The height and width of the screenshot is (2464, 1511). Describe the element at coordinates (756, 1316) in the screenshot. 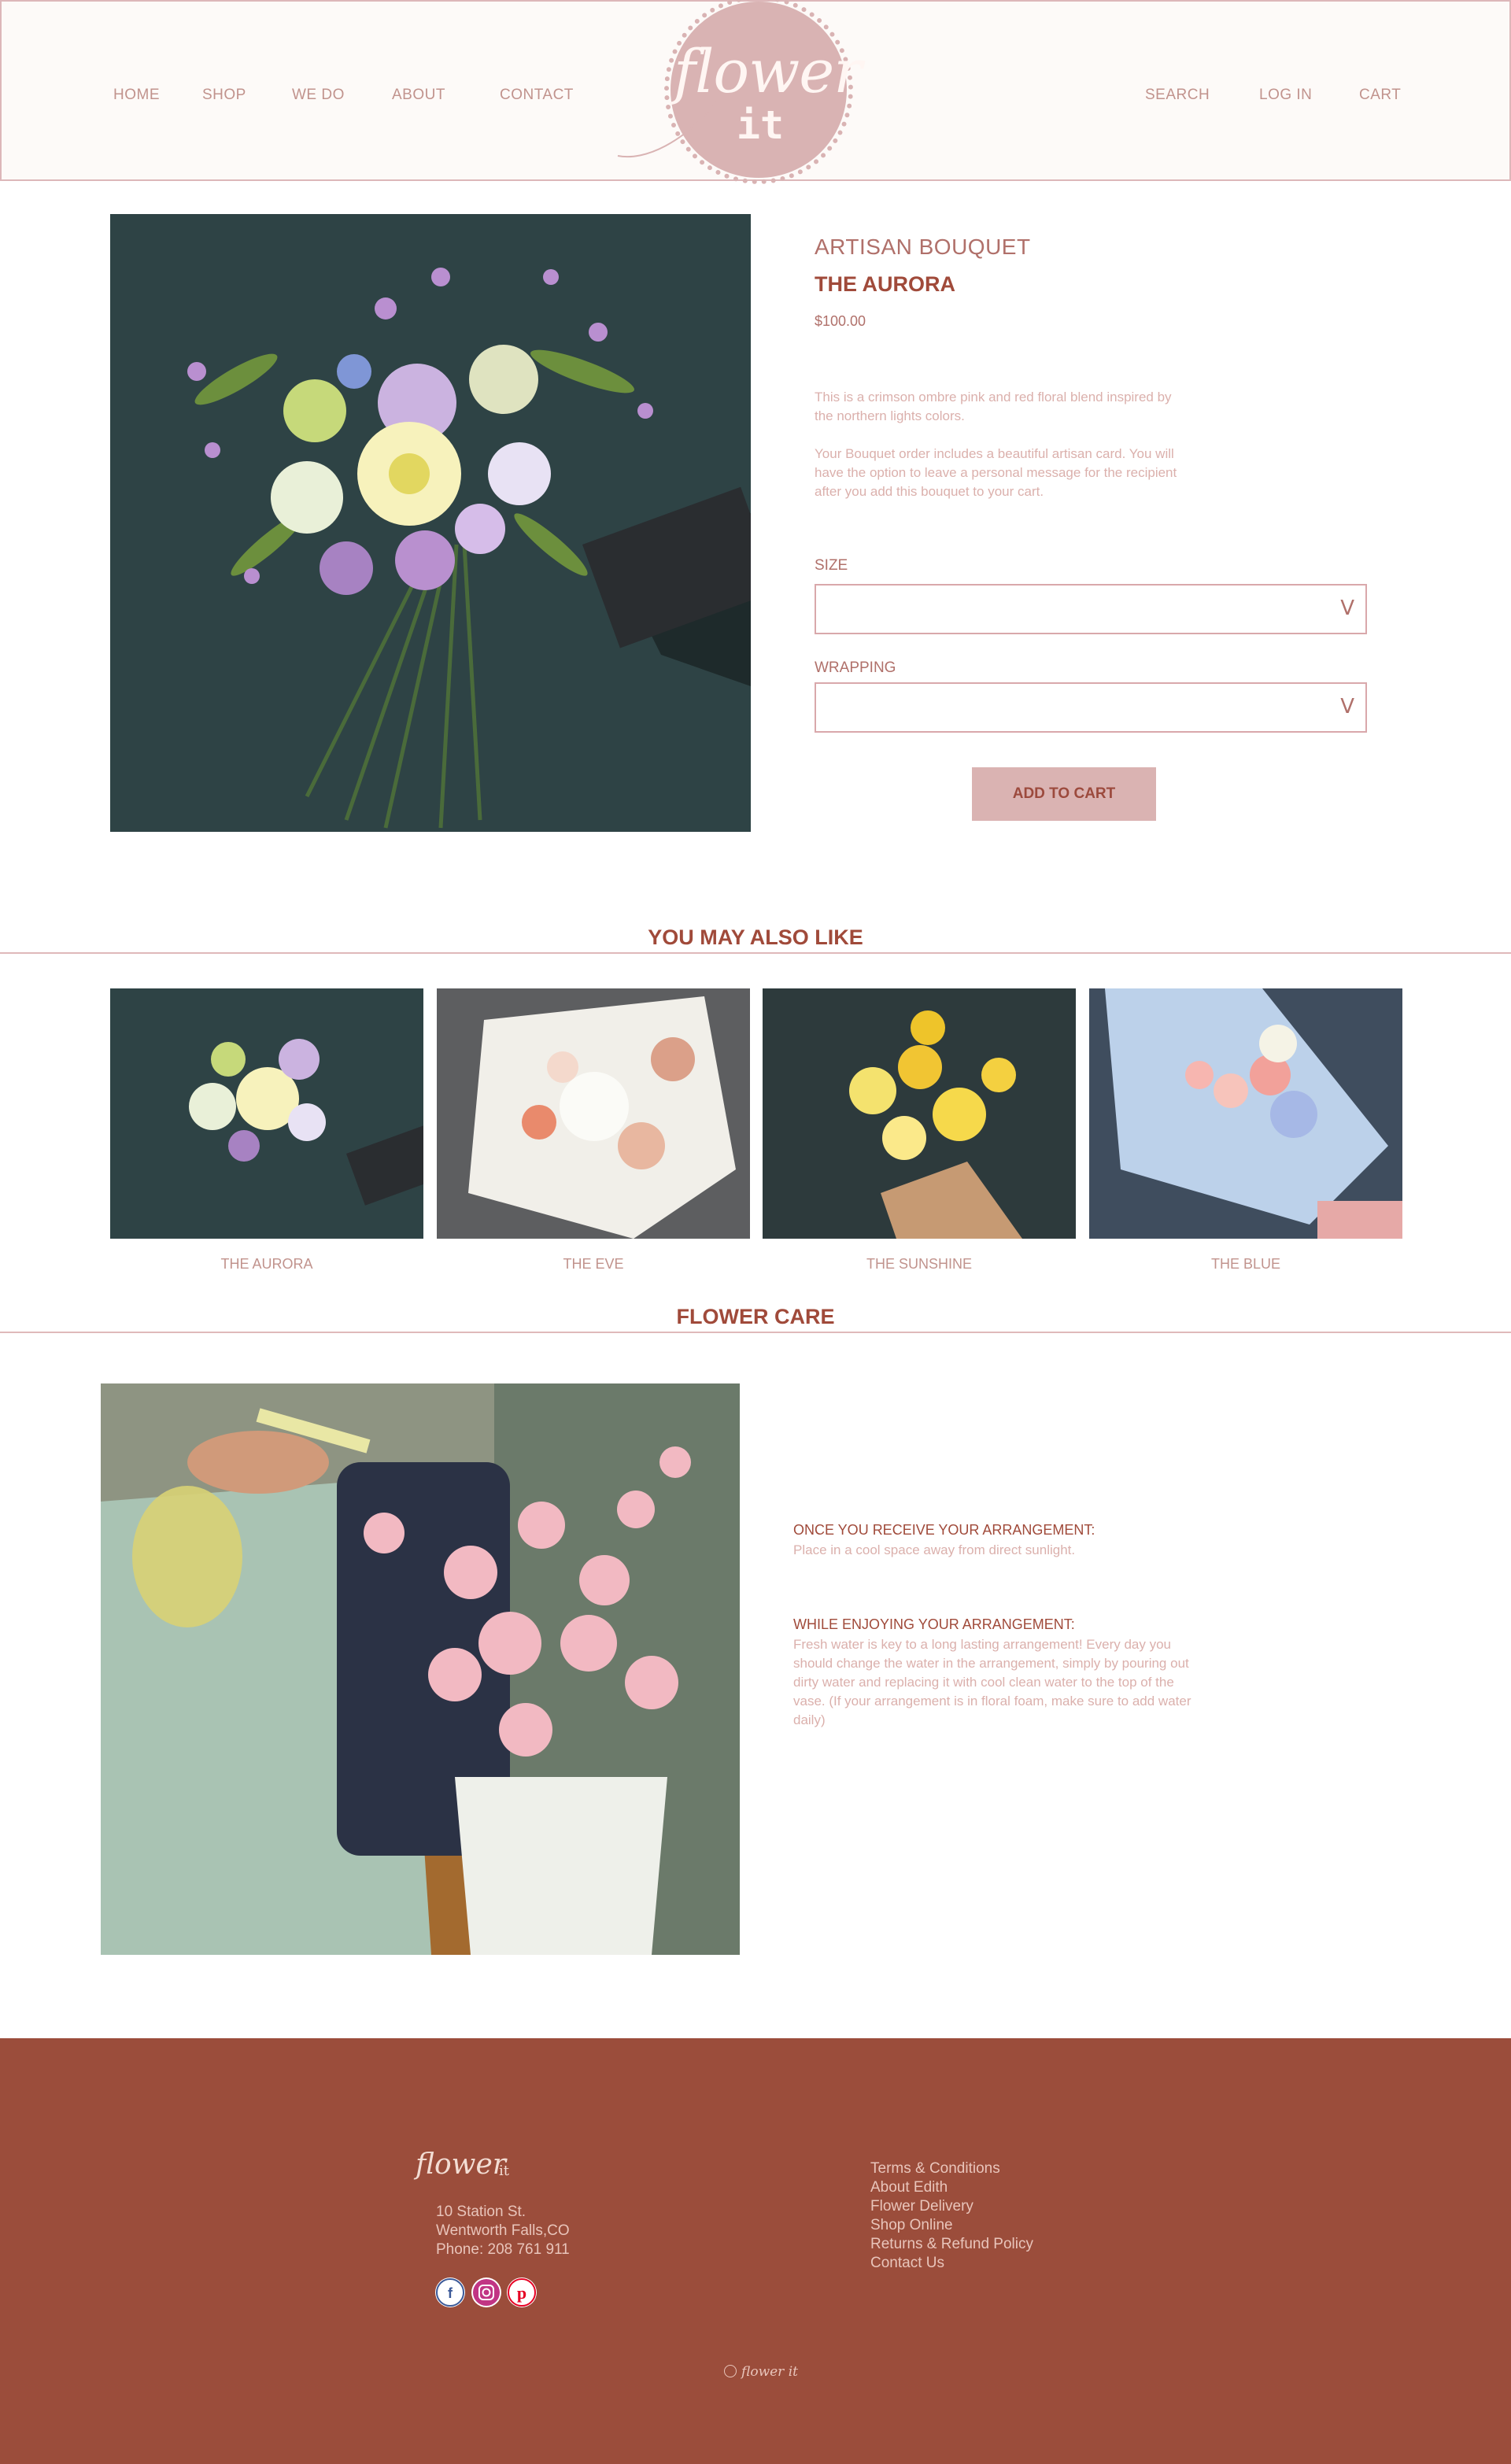

I see `care-title: FLOWER CARE` at that location.